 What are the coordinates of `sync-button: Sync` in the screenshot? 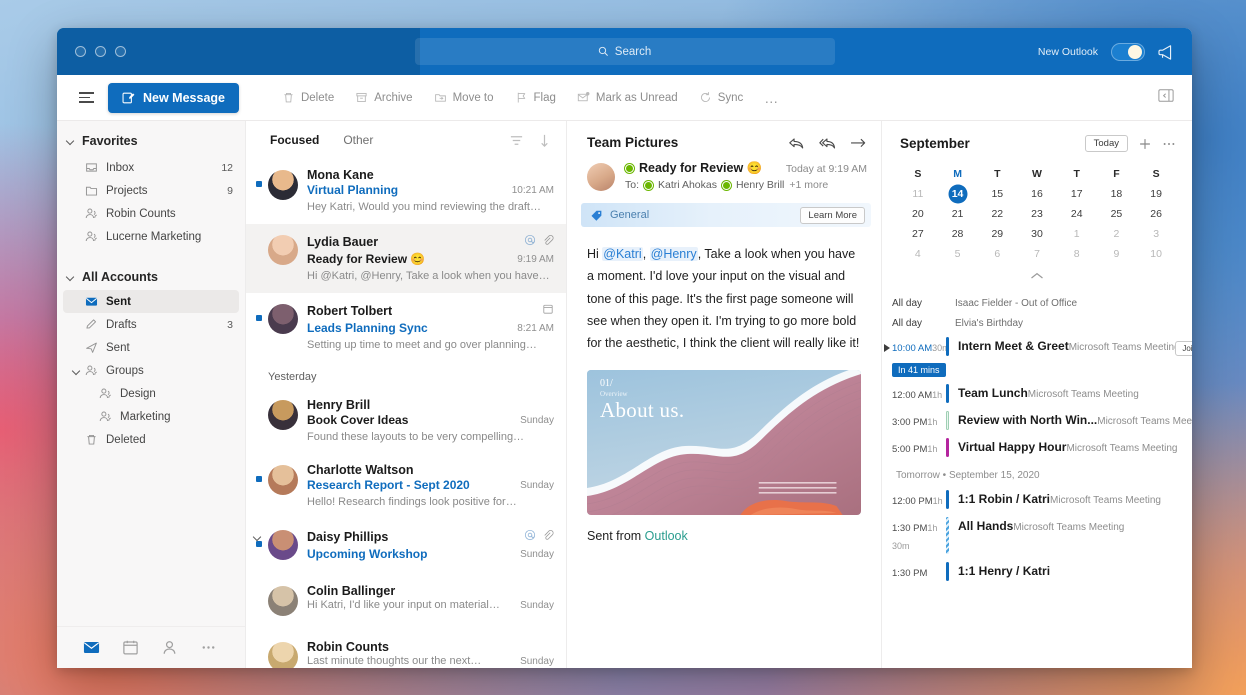 It's located at (721, 97).